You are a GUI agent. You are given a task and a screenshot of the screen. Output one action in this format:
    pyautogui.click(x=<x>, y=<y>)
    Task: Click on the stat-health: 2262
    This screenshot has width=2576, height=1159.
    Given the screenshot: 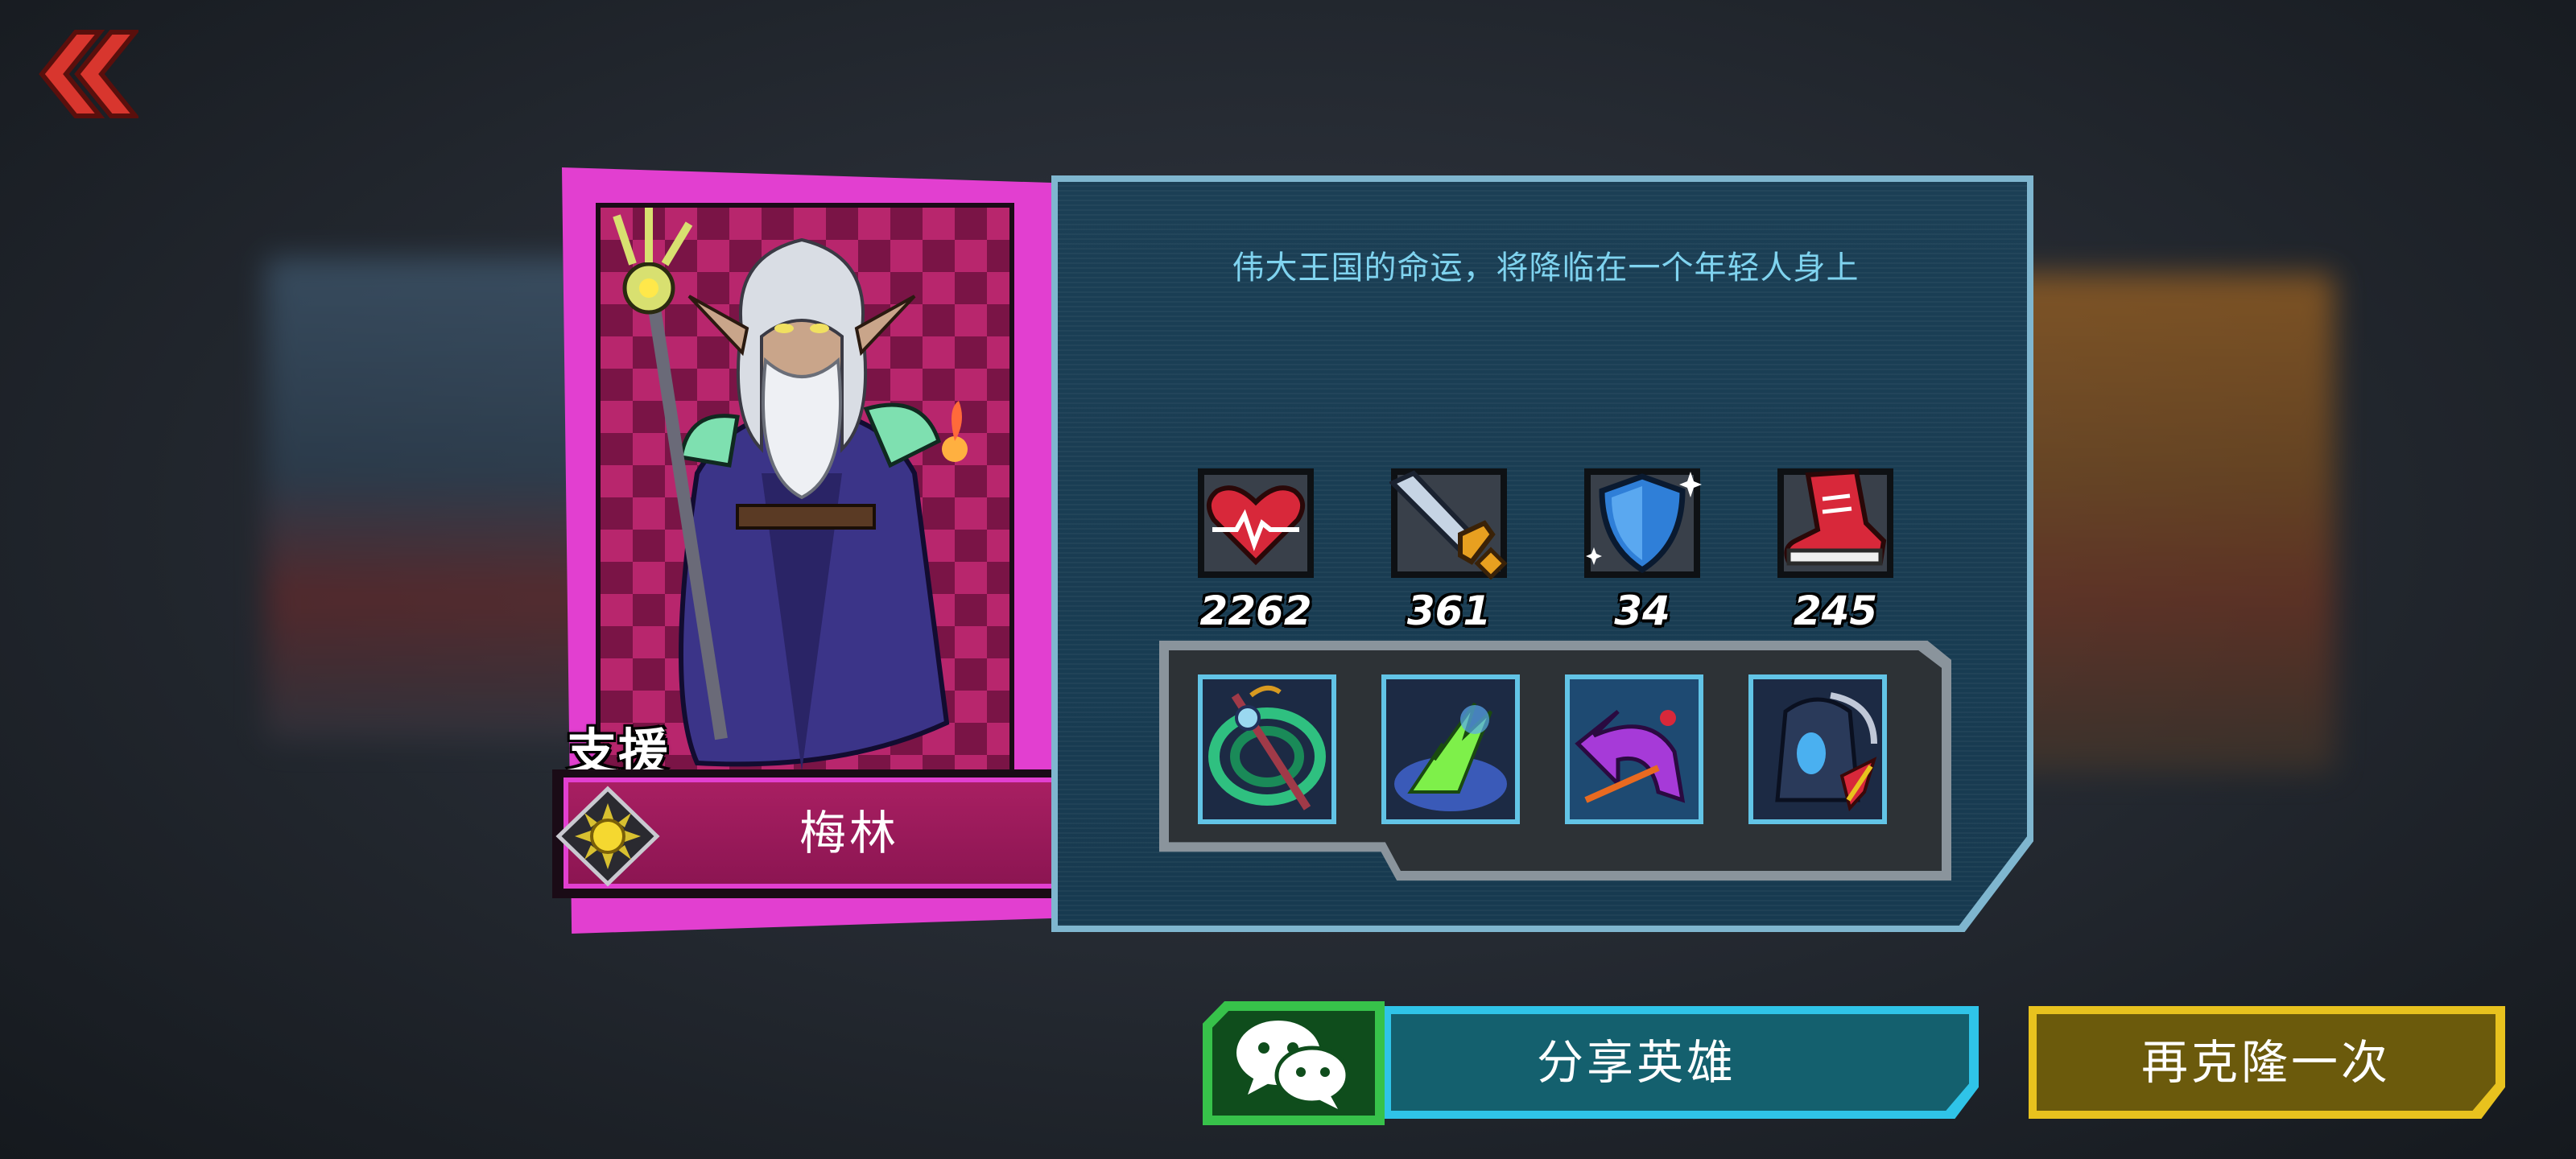 What is the action you would take?
    pyautogui.click(x=1255, y=550)
    